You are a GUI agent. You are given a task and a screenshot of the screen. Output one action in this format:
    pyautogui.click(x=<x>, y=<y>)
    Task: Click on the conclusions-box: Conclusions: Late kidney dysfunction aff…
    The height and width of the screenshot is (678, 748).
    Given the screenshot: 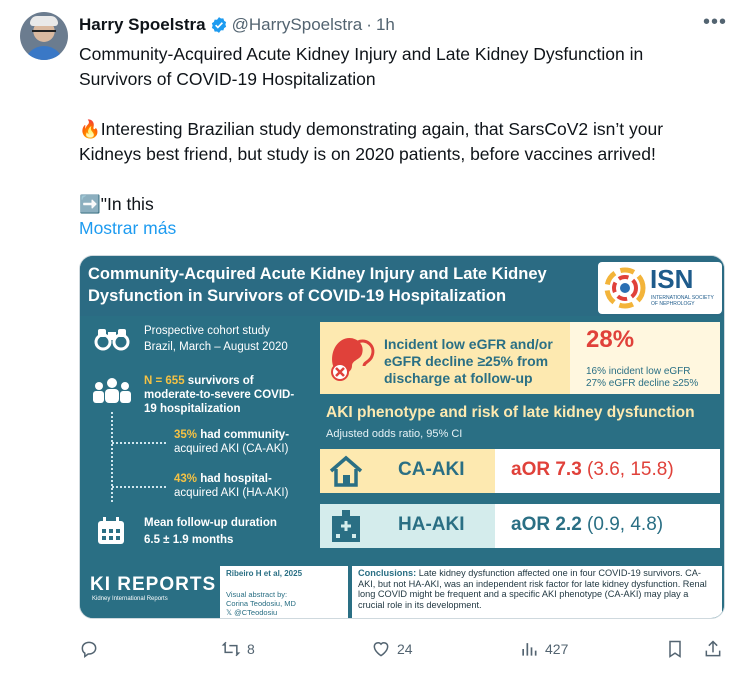 What is the action you would take?
    pyautogui.click(x=537, y=592)
    